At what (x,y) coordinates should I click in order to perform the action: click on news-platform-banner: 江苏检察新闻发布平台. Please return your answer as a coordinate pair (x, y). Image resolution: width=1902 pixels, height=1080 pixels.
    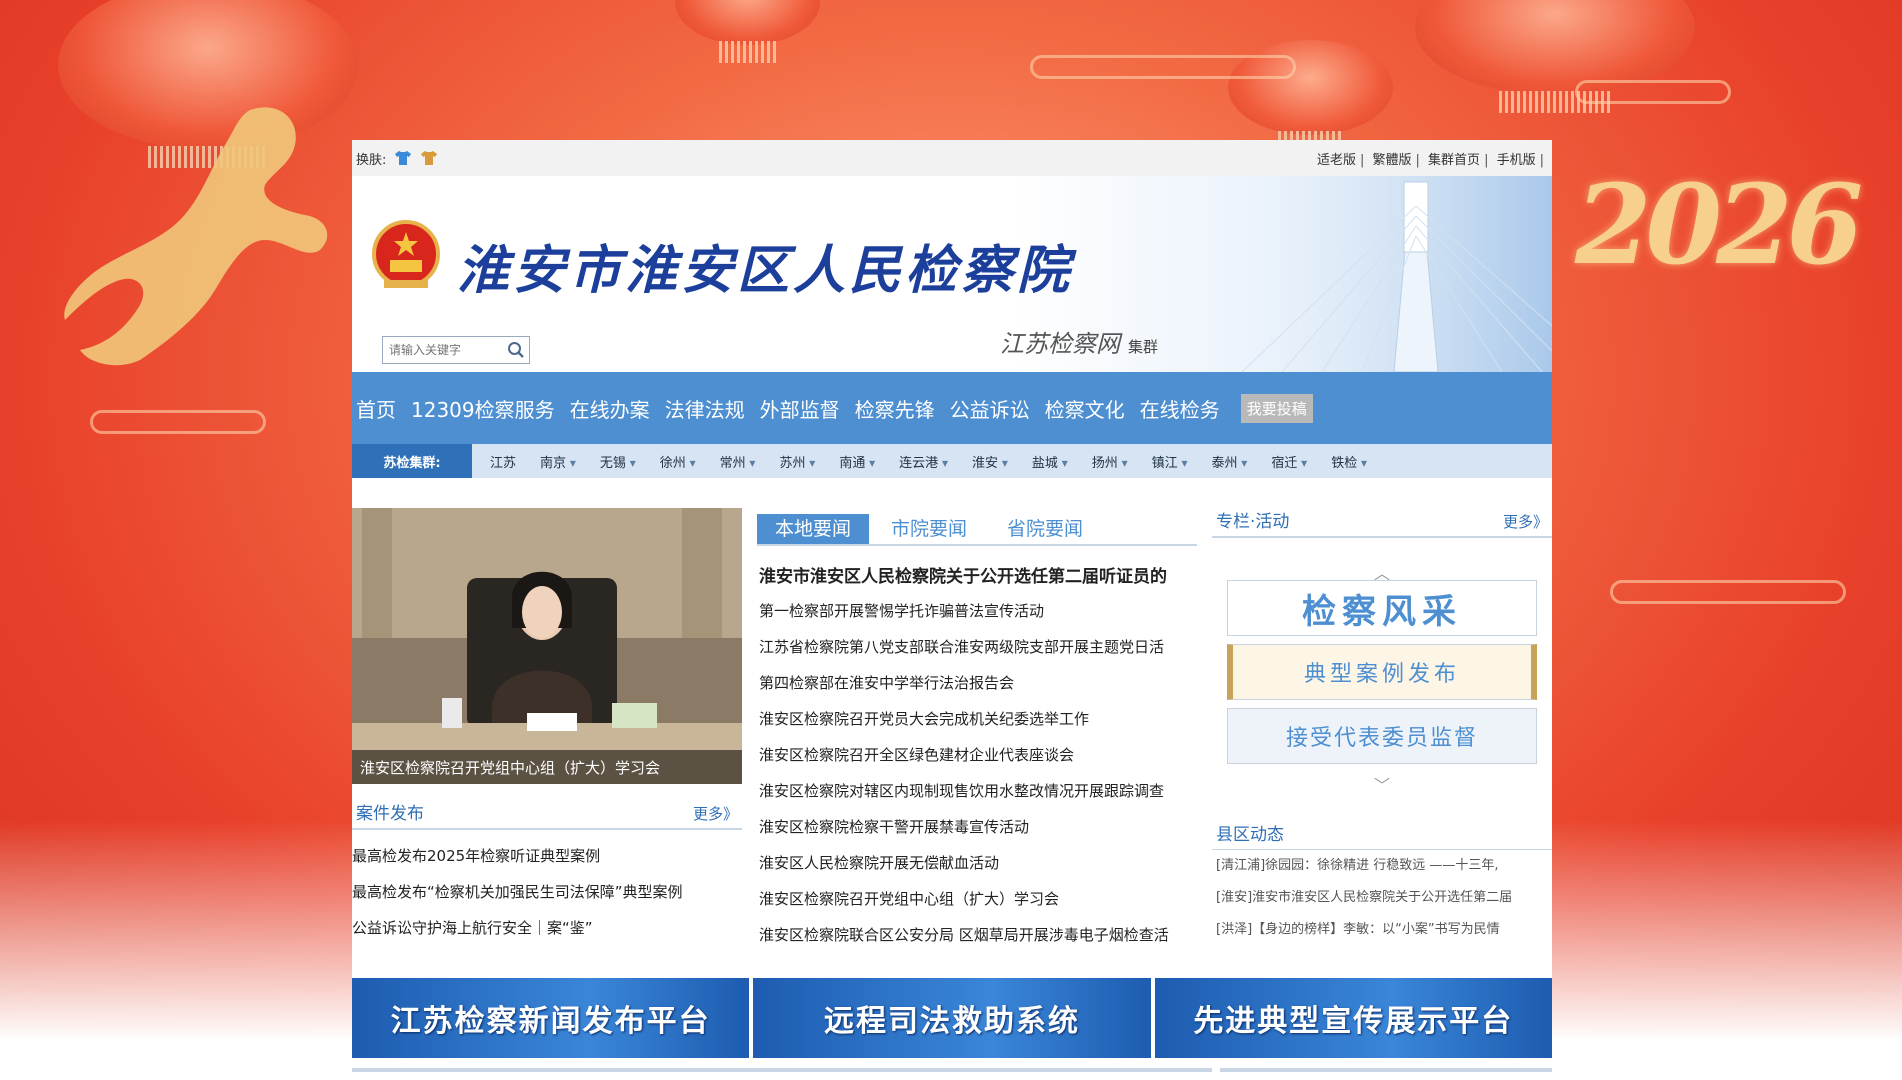
    Looking at the image, I should click on (551, 1018).